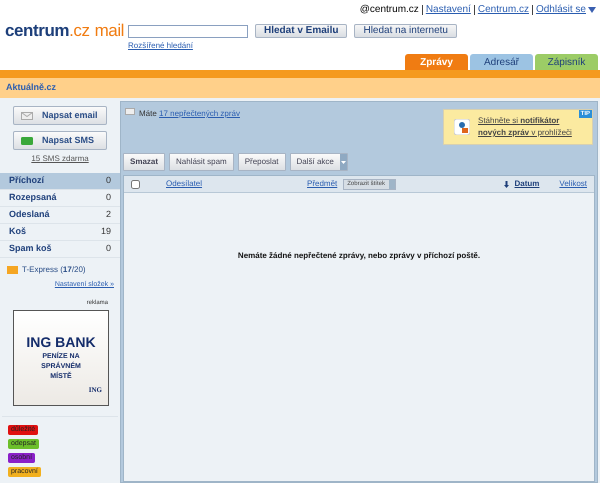 The width and height of the screenshot is (600, 483). I want to click on nav-tab: Zápisník, so click(566, 62).